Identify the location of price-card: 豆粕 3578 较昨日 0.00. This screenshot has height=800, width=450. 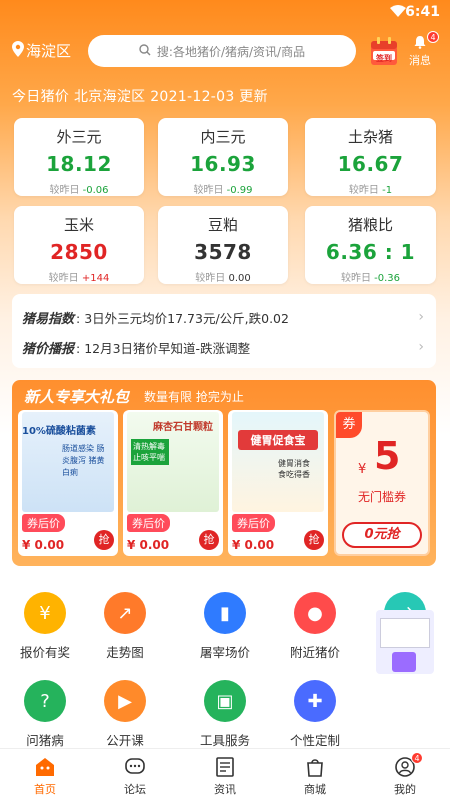
(223, 245).